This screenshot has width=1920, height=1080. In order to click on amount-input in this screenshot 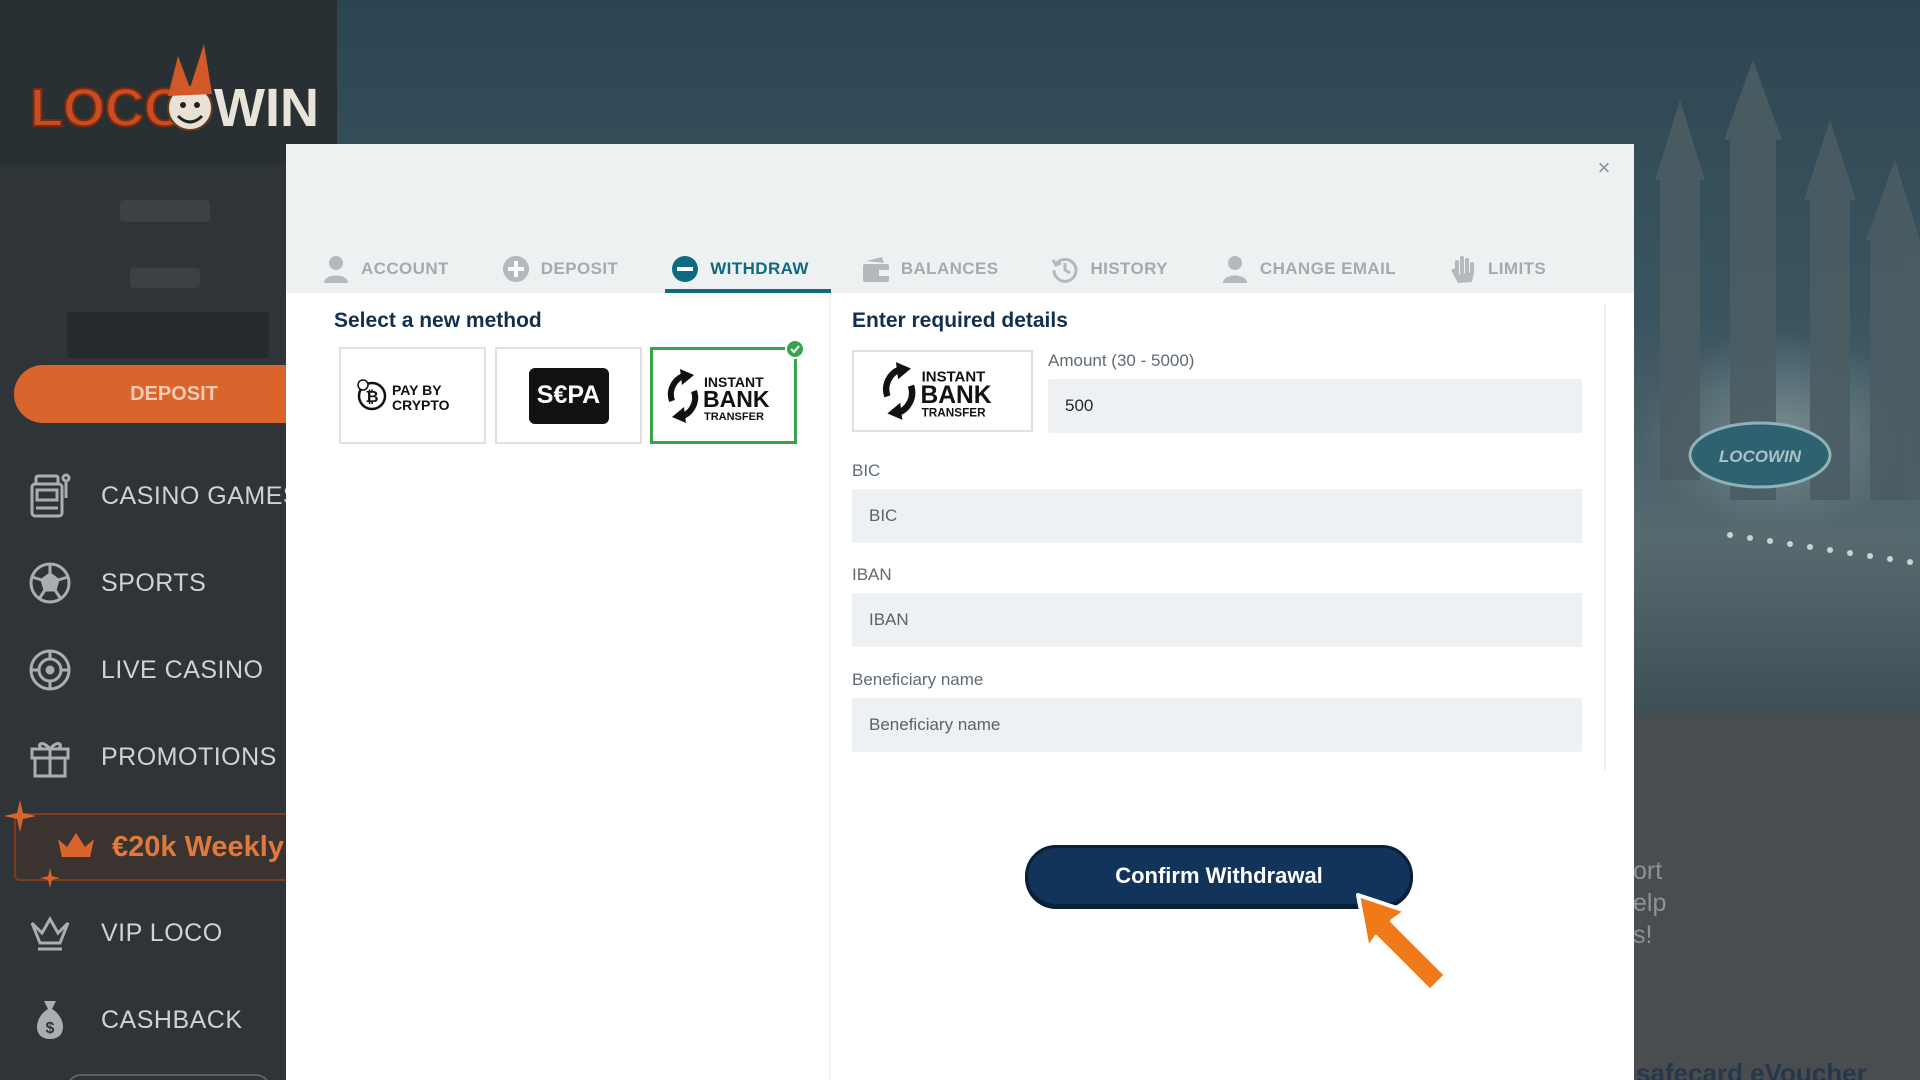, I will do `click(1315, 406)`.